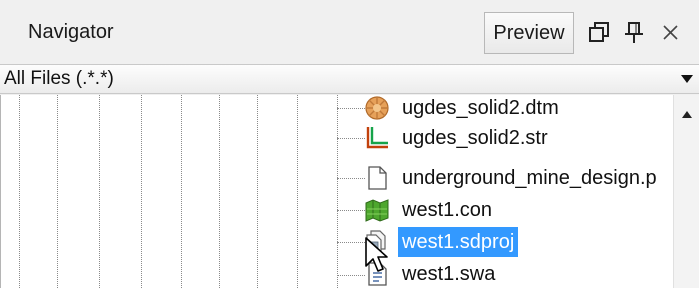 The width and height of the screenshot is (699, 288). I want to click on vertical-scrollbar, so click(686, 191).